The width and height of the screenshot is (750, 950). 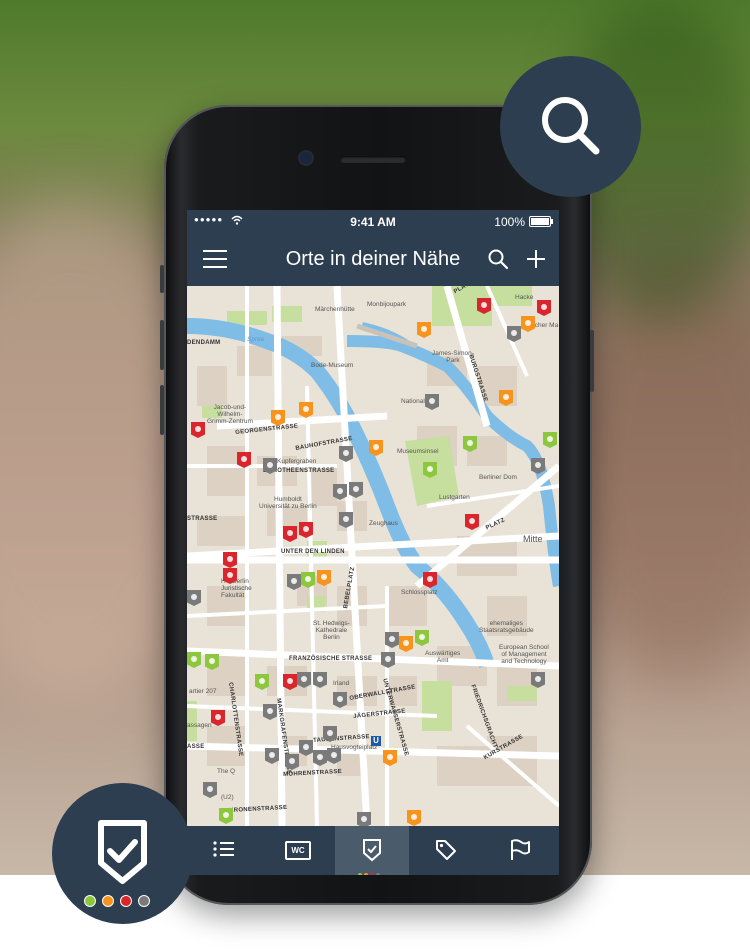 I want to click on map-label-humboldt: Humboldt Universität zu Berlin, so click(x=288, y=503).